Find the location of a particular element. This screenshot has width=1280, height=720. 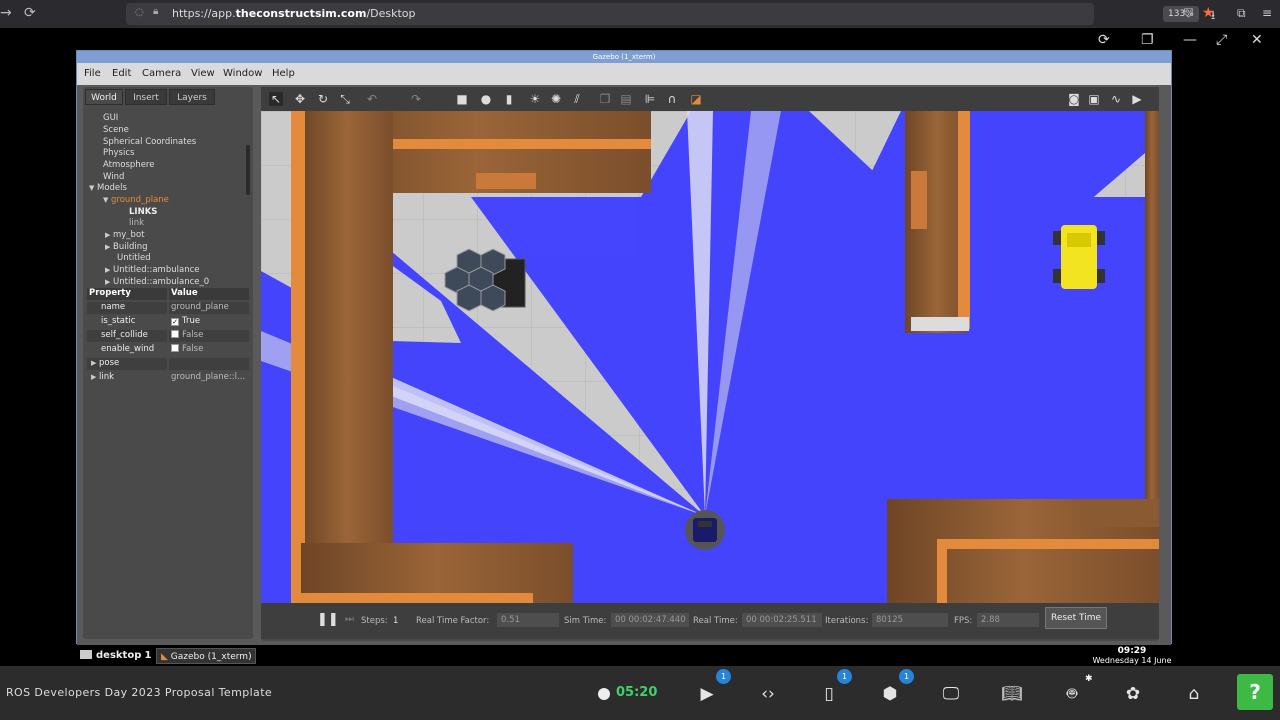

reload-icon: ⟳ is located at coordinates (30, 13).